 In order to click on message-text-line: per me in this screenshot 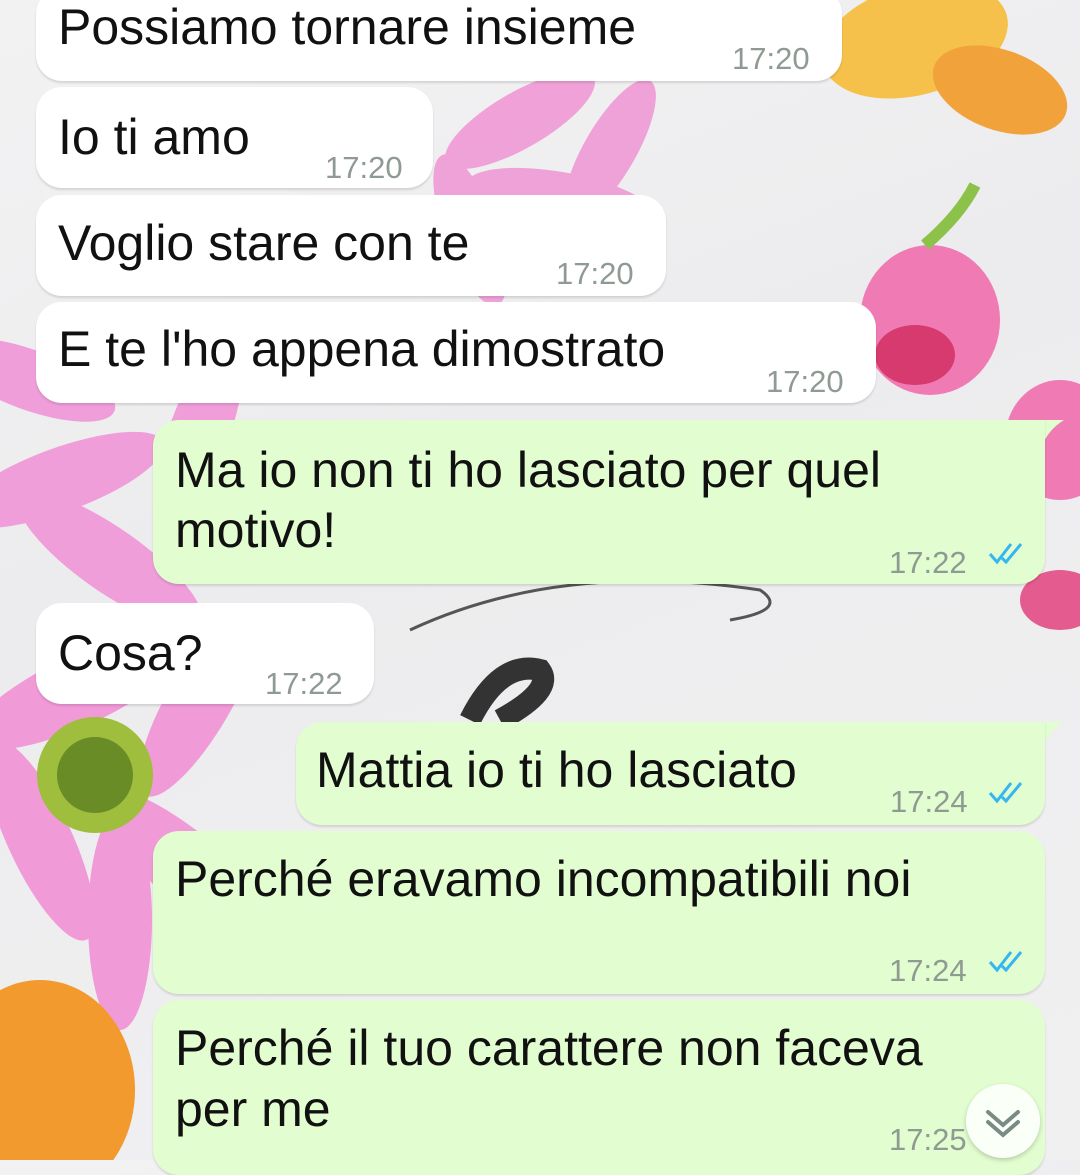, I will do `click(253, 1109)`.